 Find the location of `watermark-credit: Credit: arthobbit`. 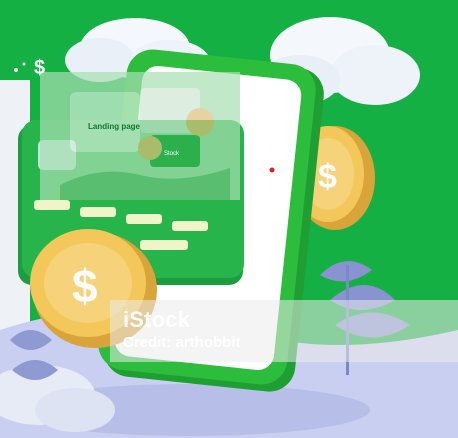

watermark-credit: Credit: arthobbit is located at coordinates (182, 342).